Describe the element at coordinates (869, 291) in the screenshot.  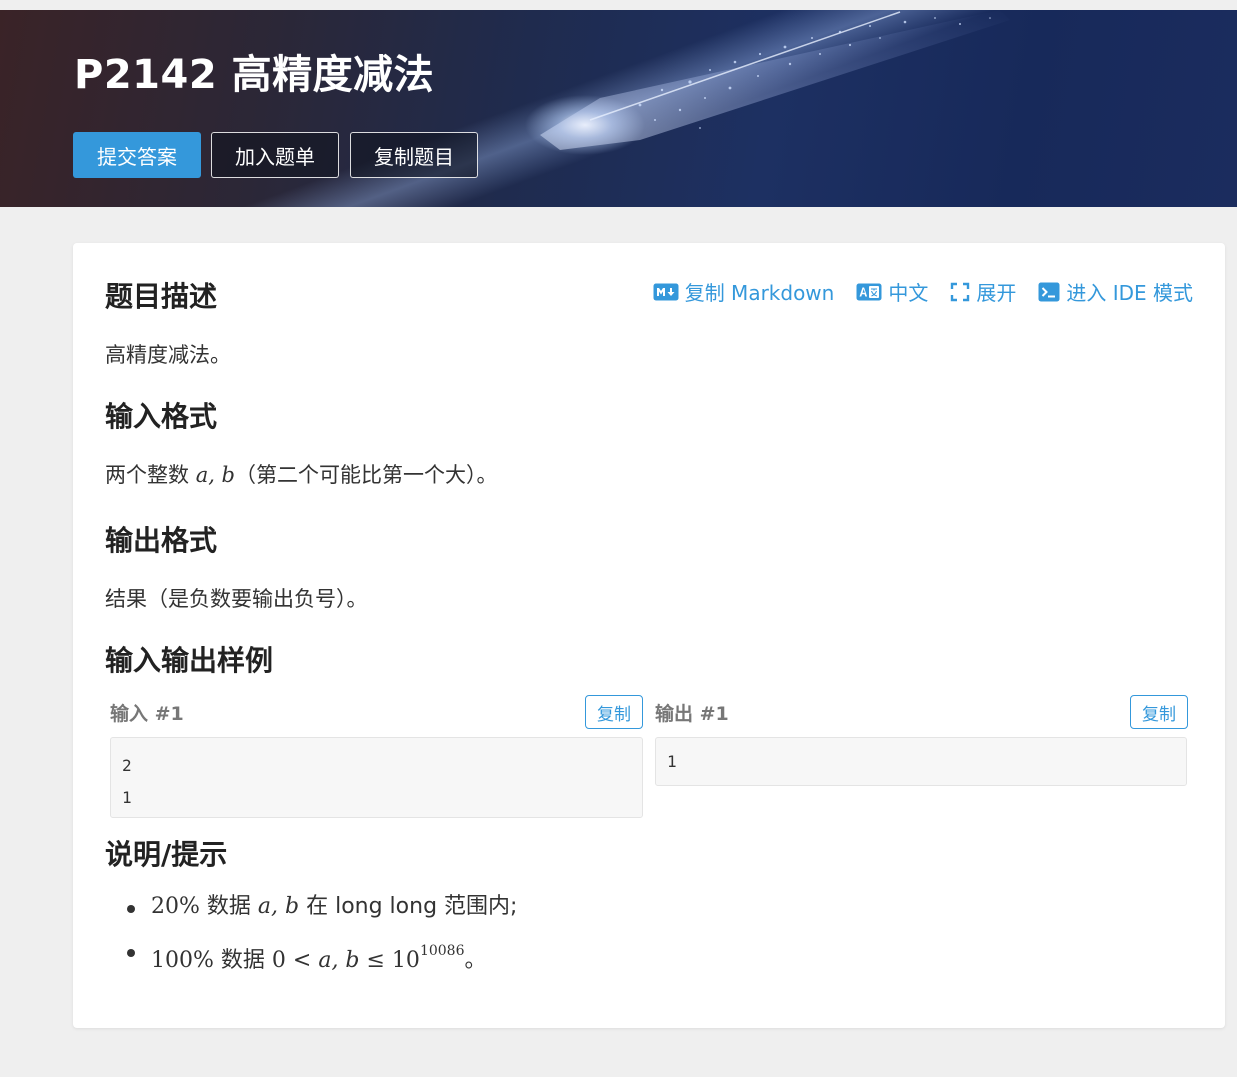
I see `translate-icon` at that location.